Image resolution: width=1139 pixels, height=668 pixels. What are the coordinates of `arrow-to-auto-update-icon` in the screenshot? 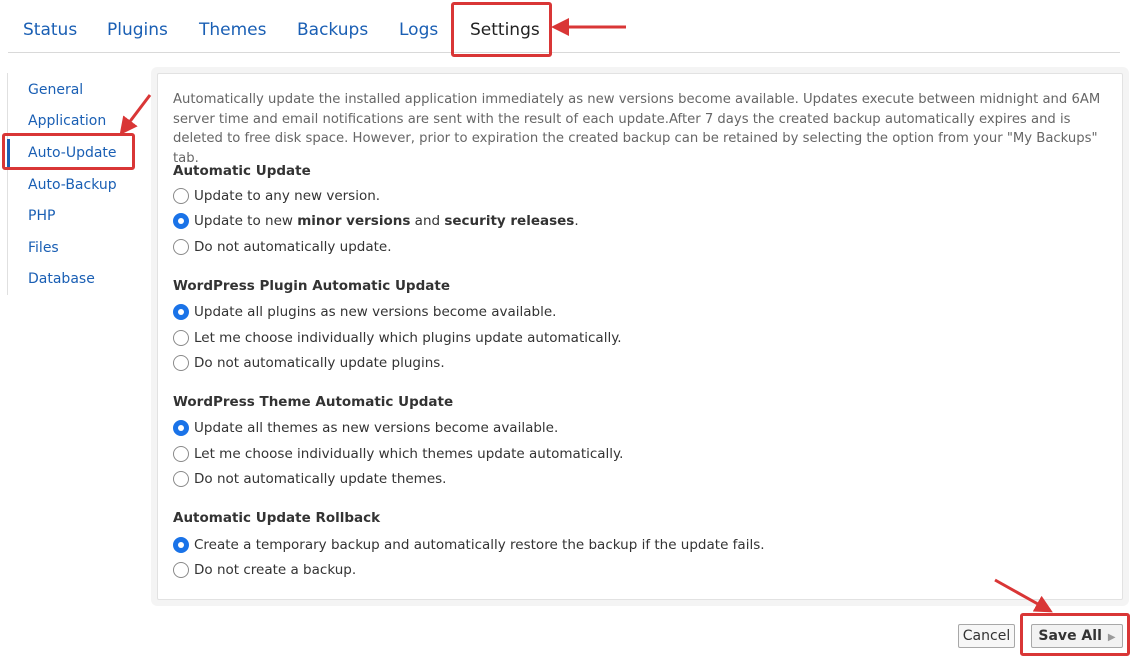 It's located at (135, 115).